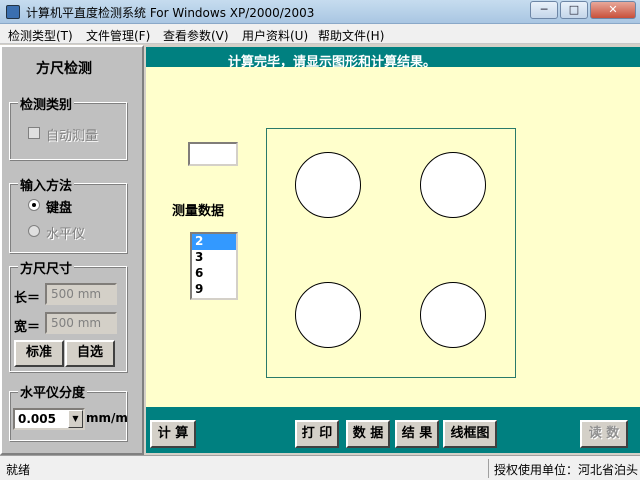 The image size is (640, 480). I want to click on level-division-unit: mm/m, so click(107, 418).